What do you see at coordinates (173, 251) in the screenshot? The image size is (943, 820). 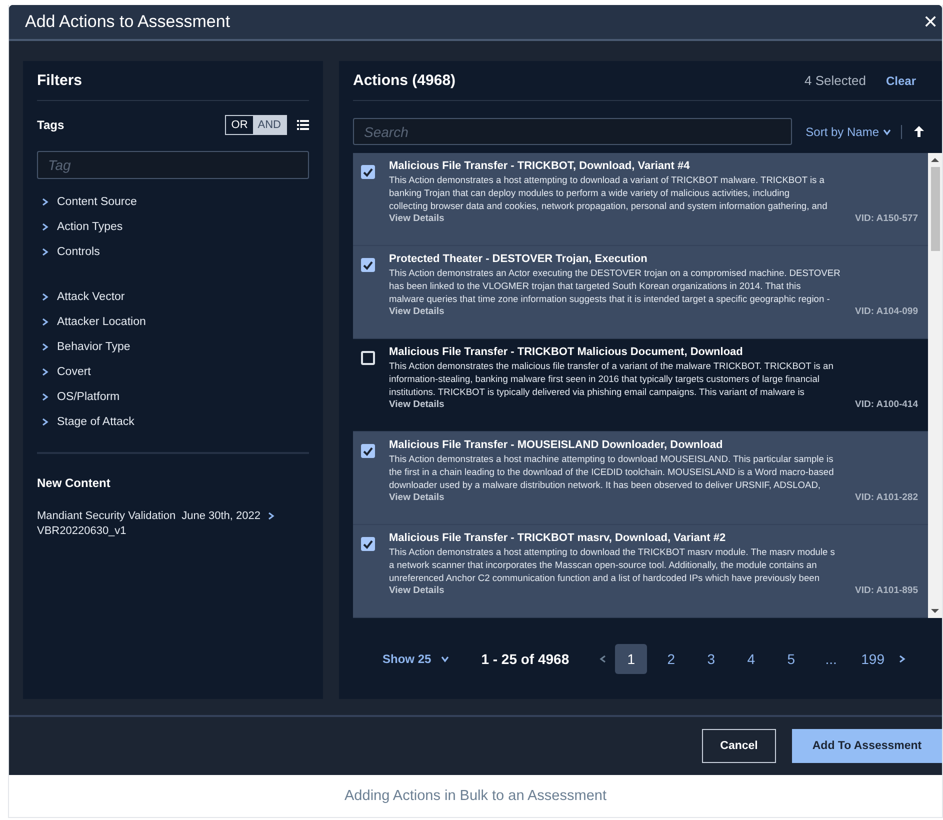 I see `filter-item: Controls` at bounding box center [173, 251].